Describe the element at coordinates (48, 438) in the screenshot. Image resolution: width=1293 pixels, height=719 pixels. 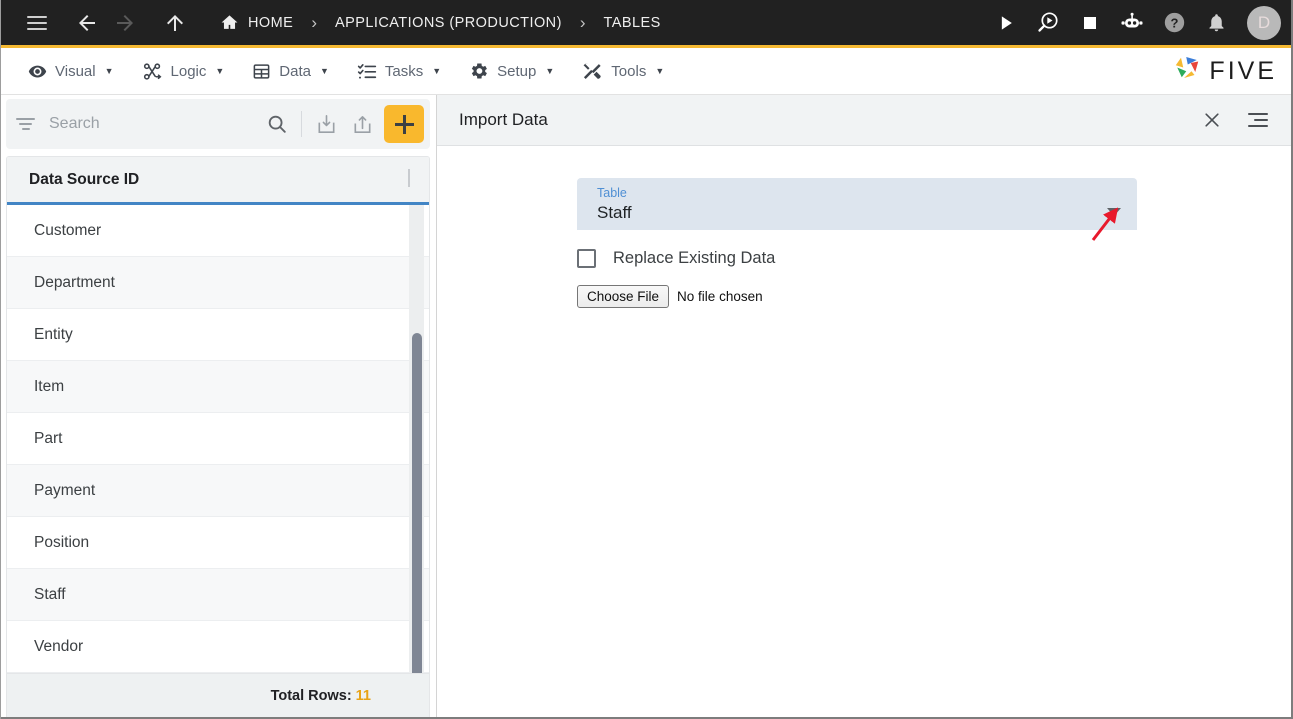
I see `row-label: Part` at that location.